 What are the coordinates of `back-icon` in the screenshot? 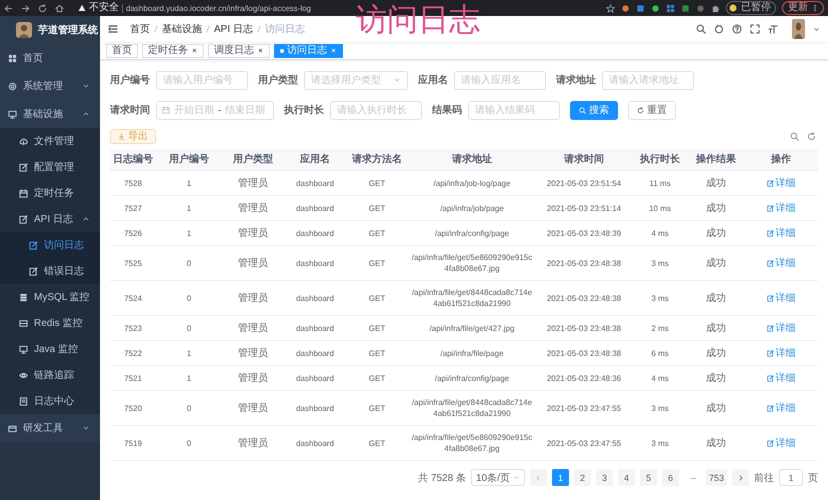 It's located at (8, 8).